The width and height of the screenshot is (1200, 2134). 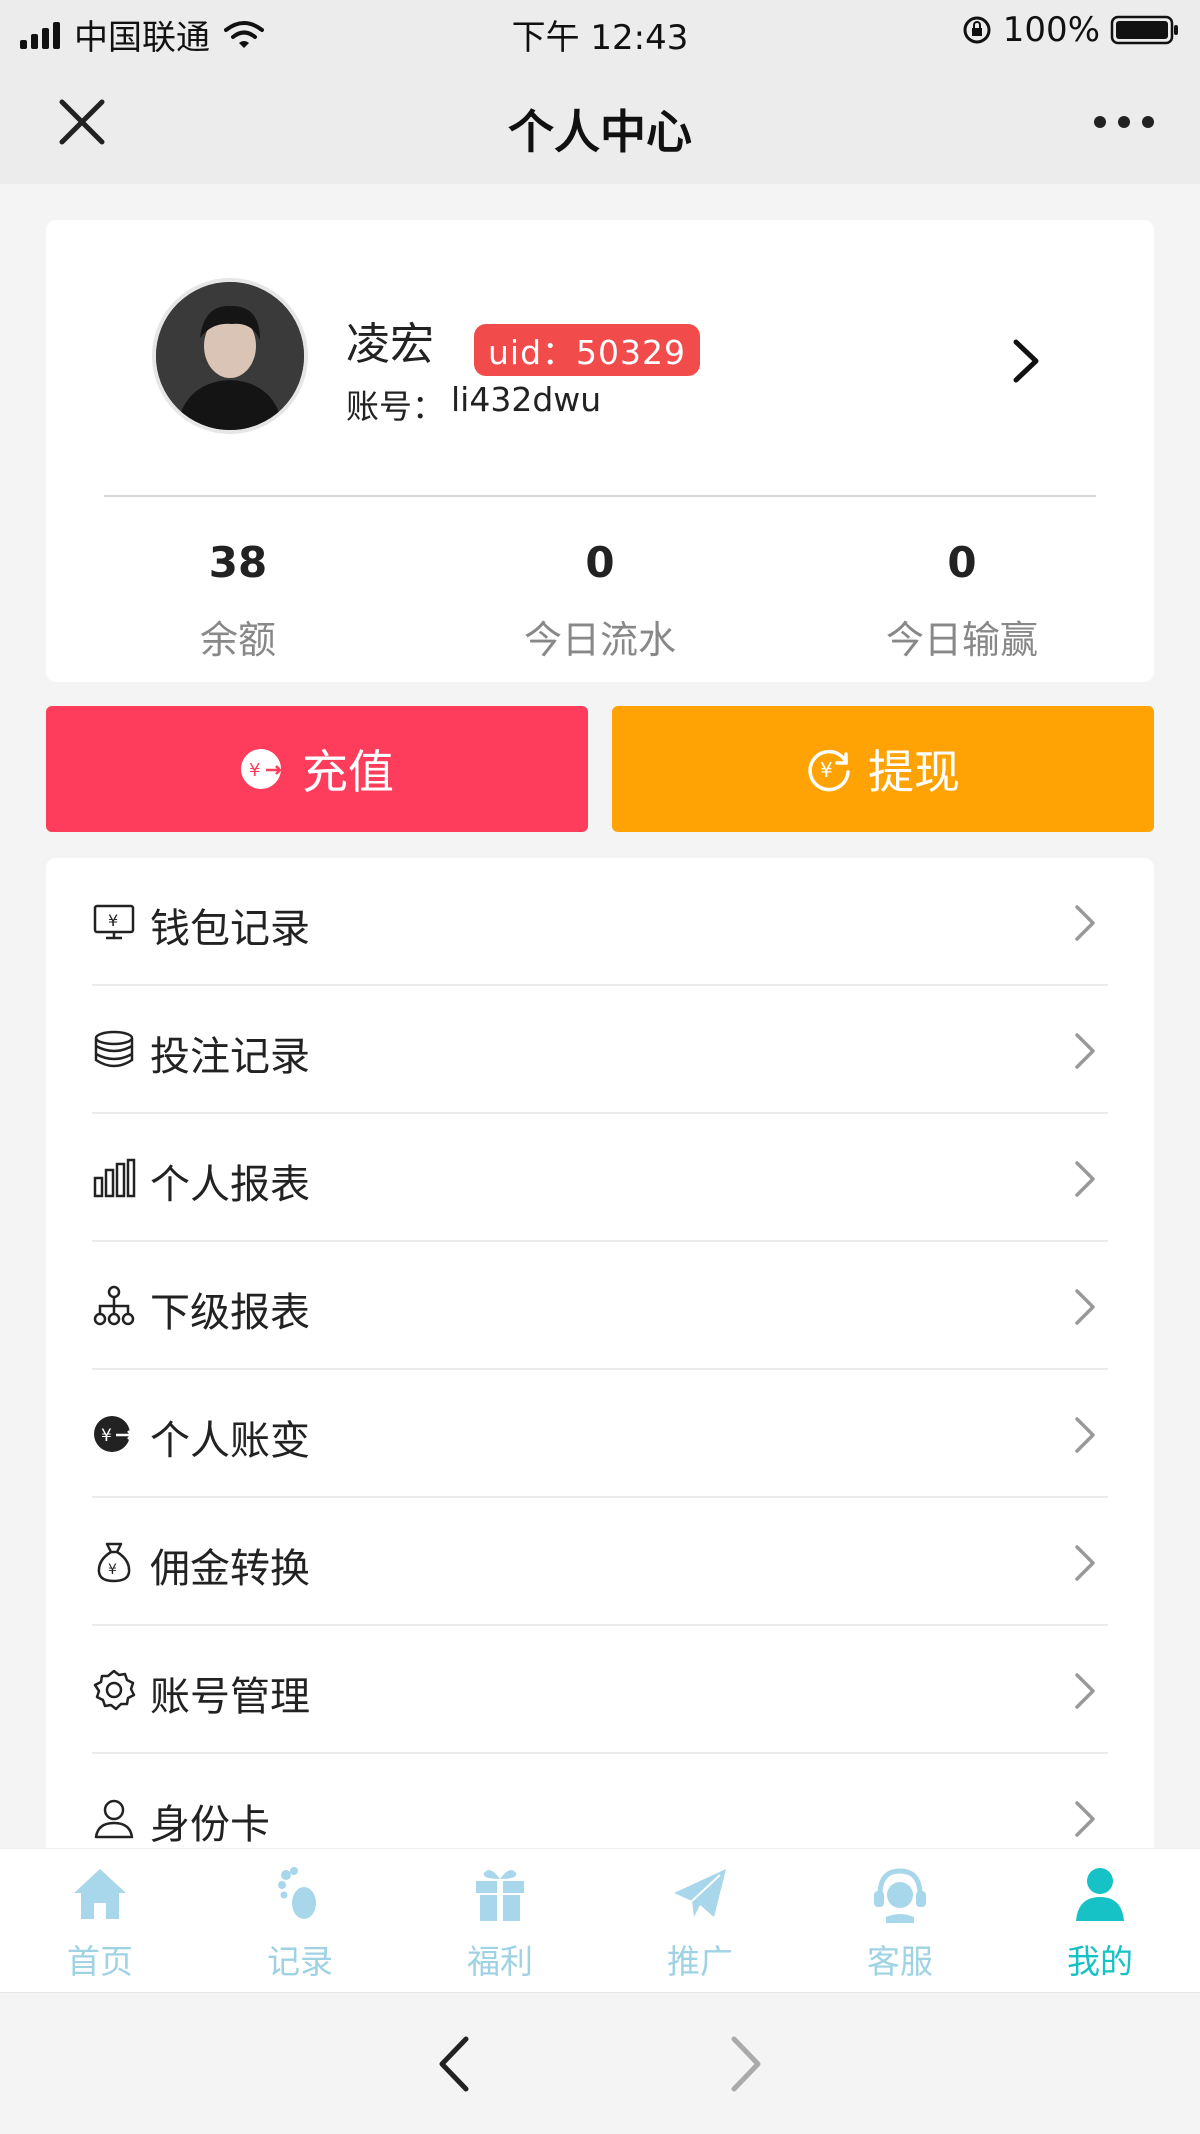 What do you see at coordinates (526, 399) in the screenshot?
I see `account-value: li432dwu` at bounding box center [526, 399].